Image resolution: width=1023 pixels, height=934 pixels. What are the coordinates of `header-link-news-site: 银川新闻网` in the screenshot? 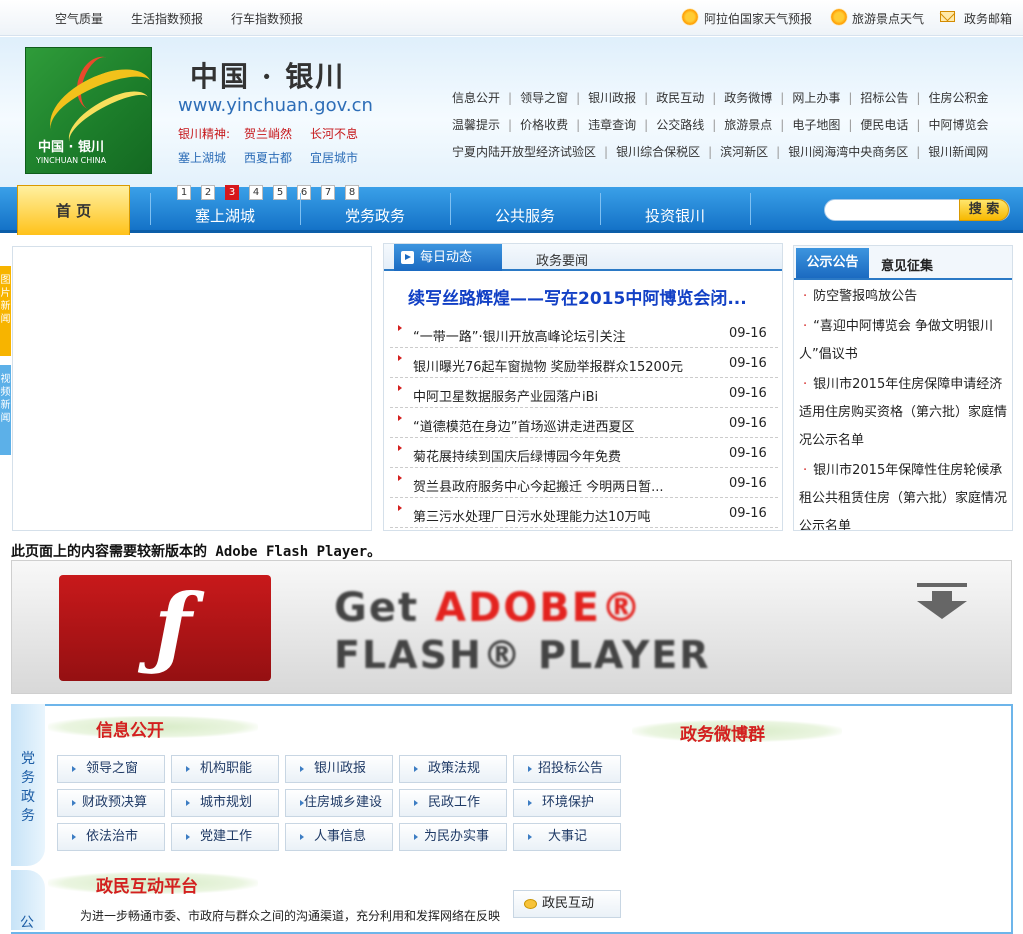 It's located at (958, 152).